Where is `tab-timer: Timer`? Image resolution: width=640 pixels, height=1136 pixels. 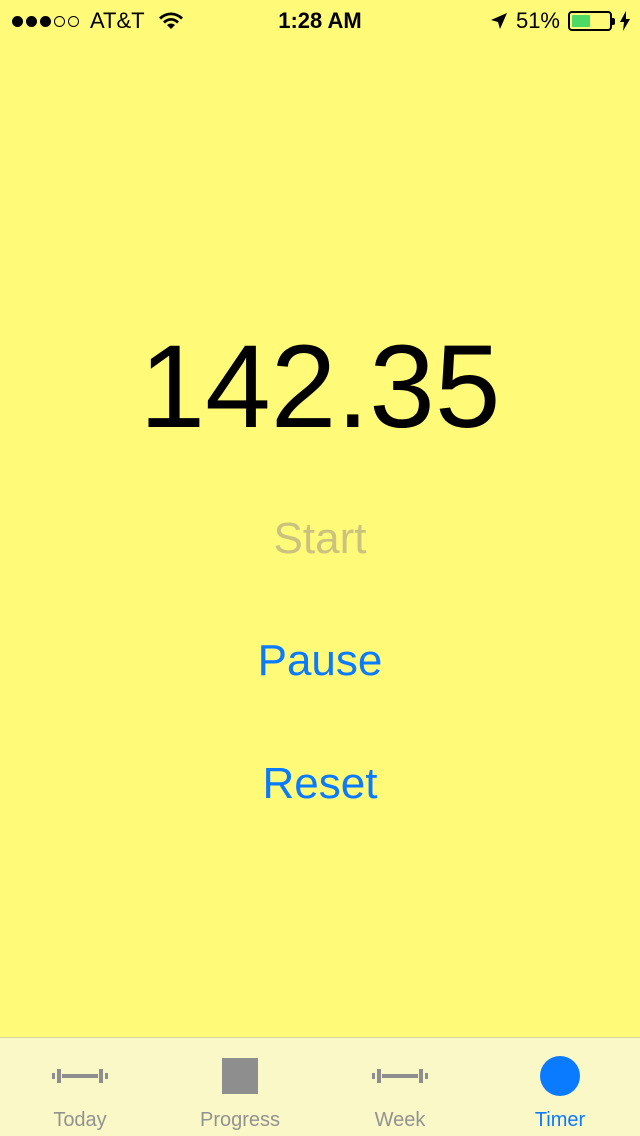 tab-timer: Timer is located at coordinates (560, 1087).